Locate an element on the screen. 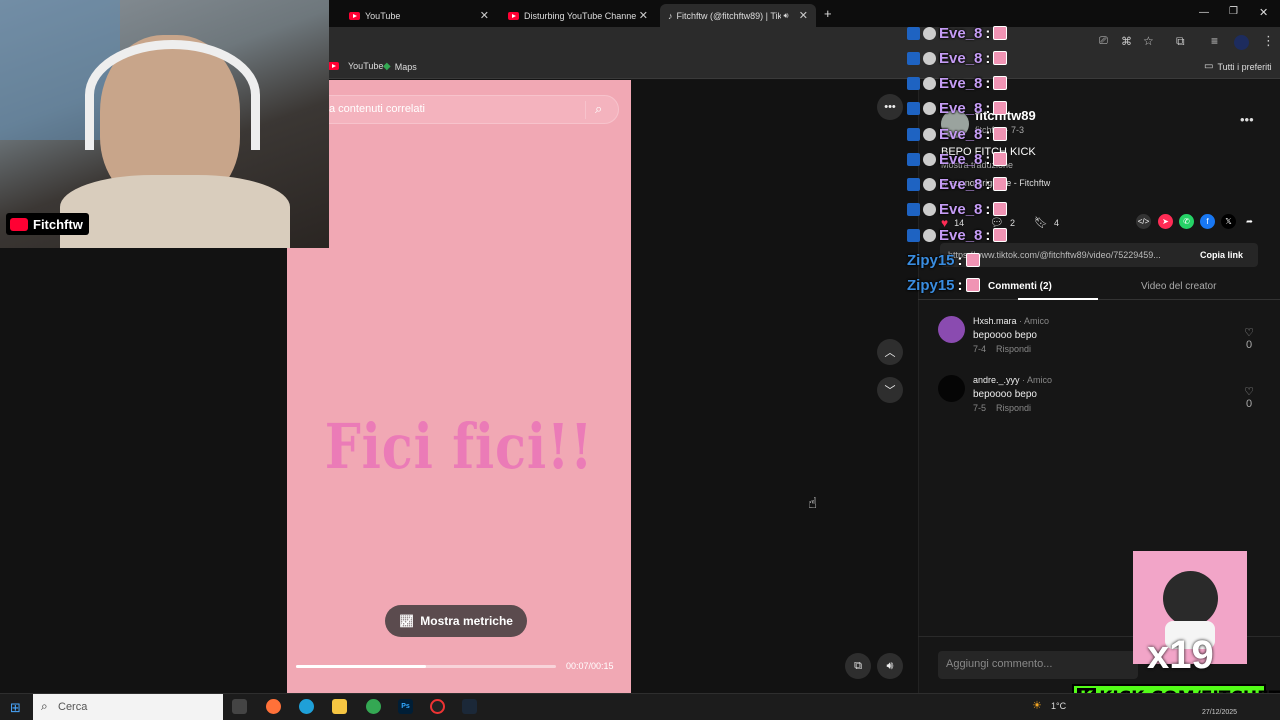 The height and width of the screenshot is (720, 1280). video-progress-bar is located at coordinates (426, 666).